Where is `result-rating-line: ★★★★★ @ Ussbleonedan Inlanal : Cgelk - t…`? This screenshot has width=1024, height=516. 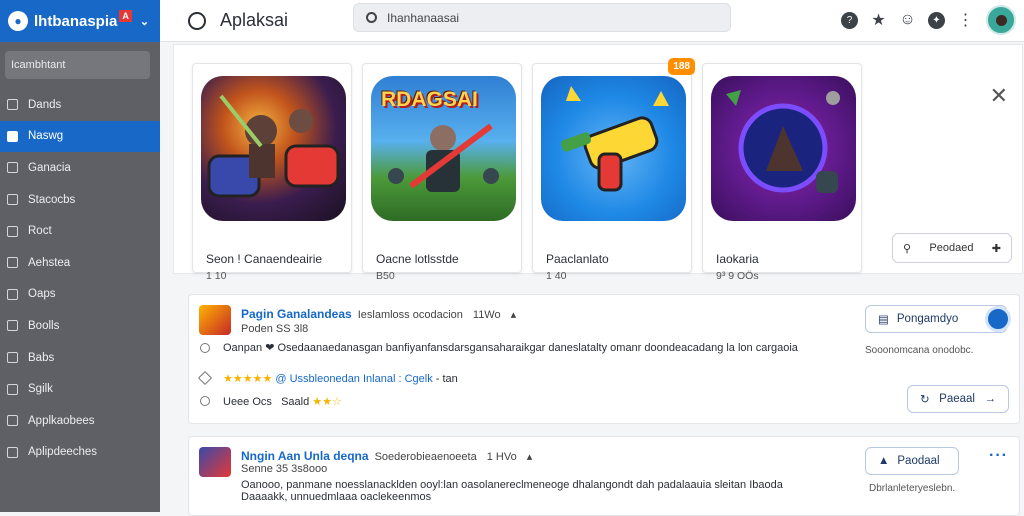
result-rating-line: ★★★★★ @ Ussbleonedan Inlanal : Cgelk - t… is located at coordinates (340, 378).